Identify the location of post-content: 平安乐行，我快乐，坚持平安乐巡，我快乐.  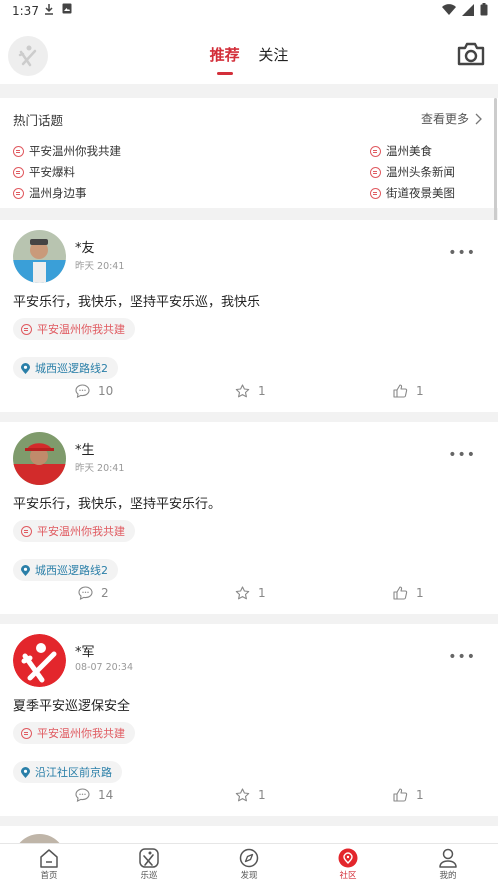
(136, 300).